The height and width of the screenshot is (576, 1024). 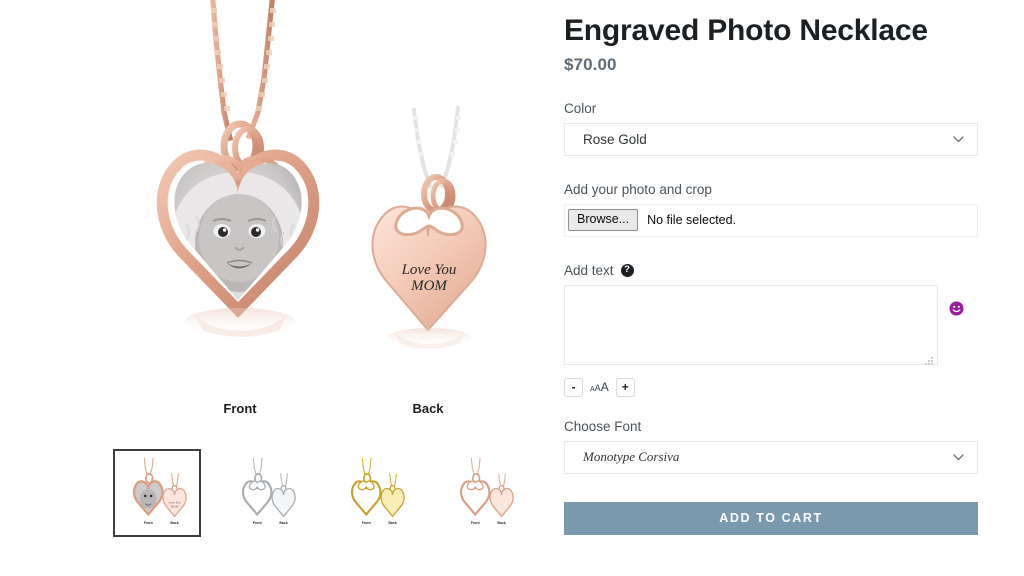 I want to click on color-label: Color, so click(x=580, y=108).